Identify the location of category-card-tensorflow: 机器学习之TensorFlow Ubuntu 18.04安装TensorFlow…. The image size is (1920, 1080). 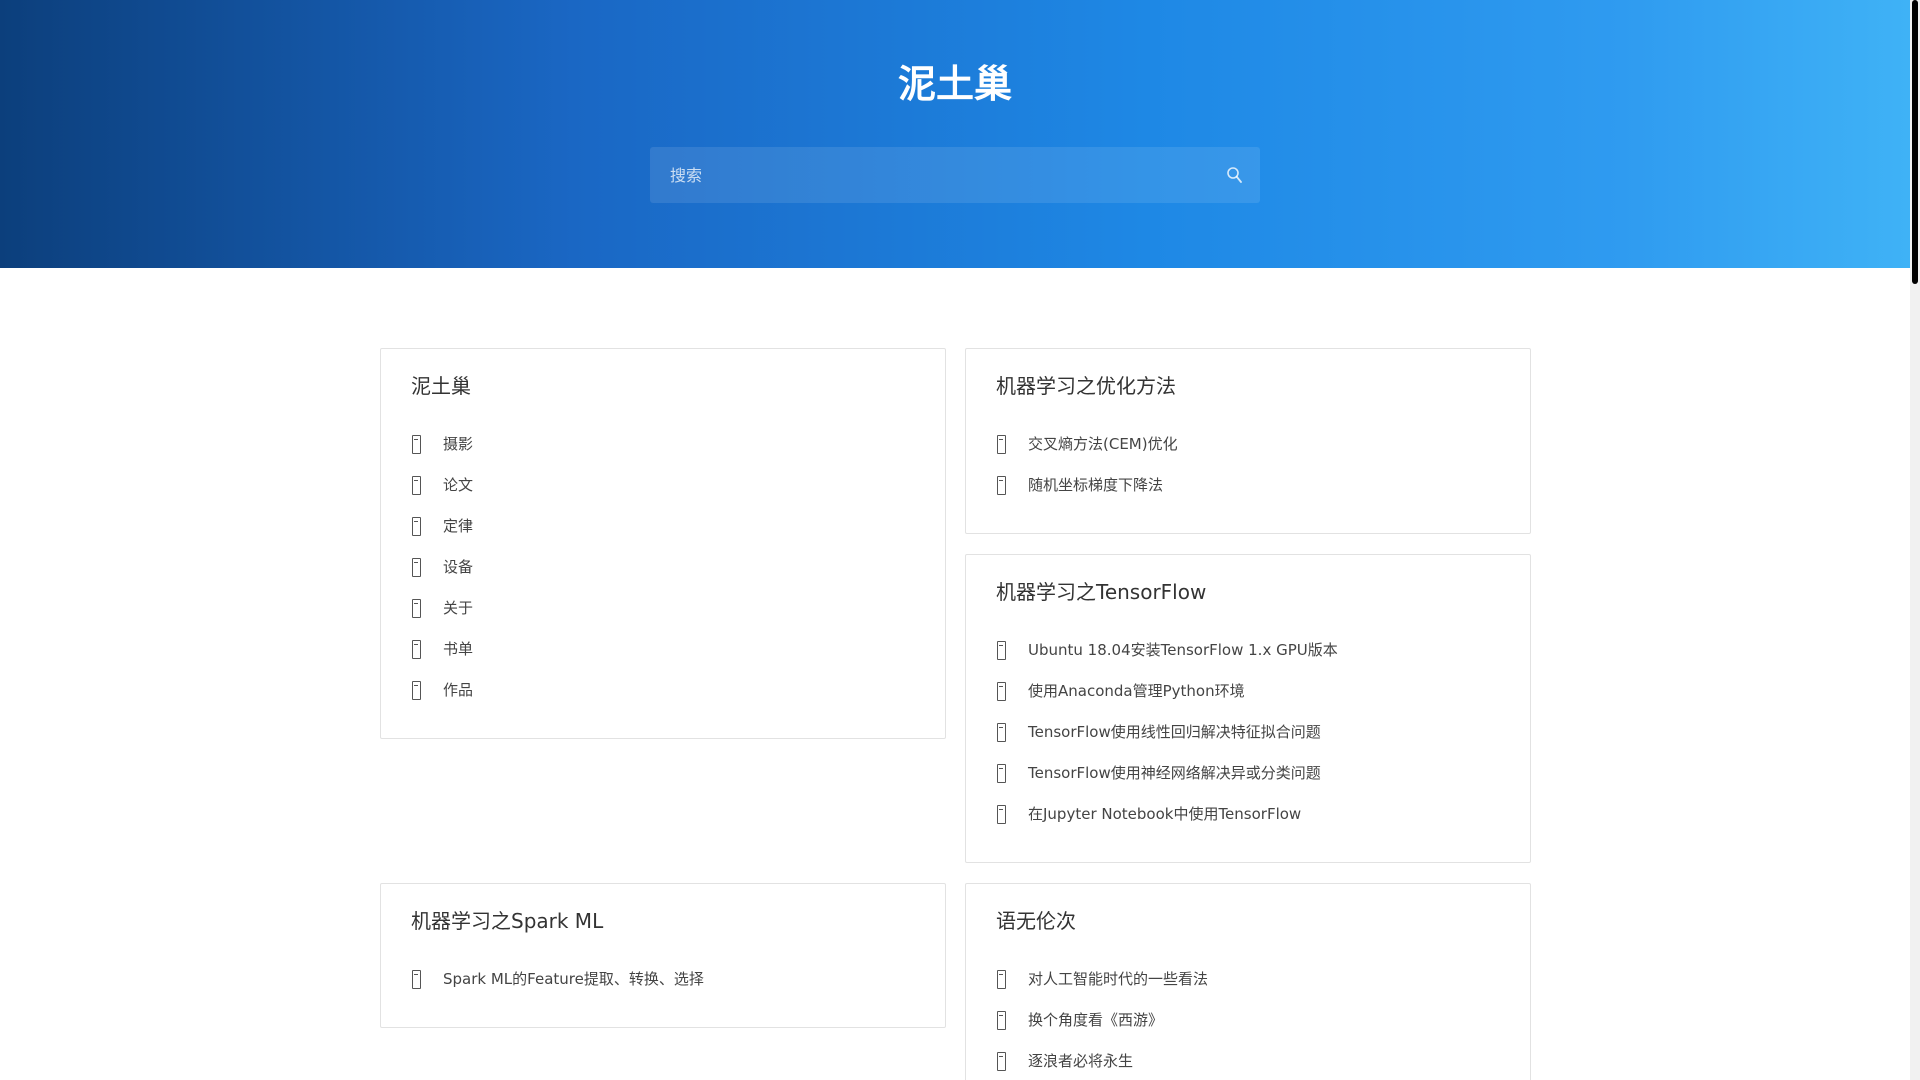
(1248, 708).